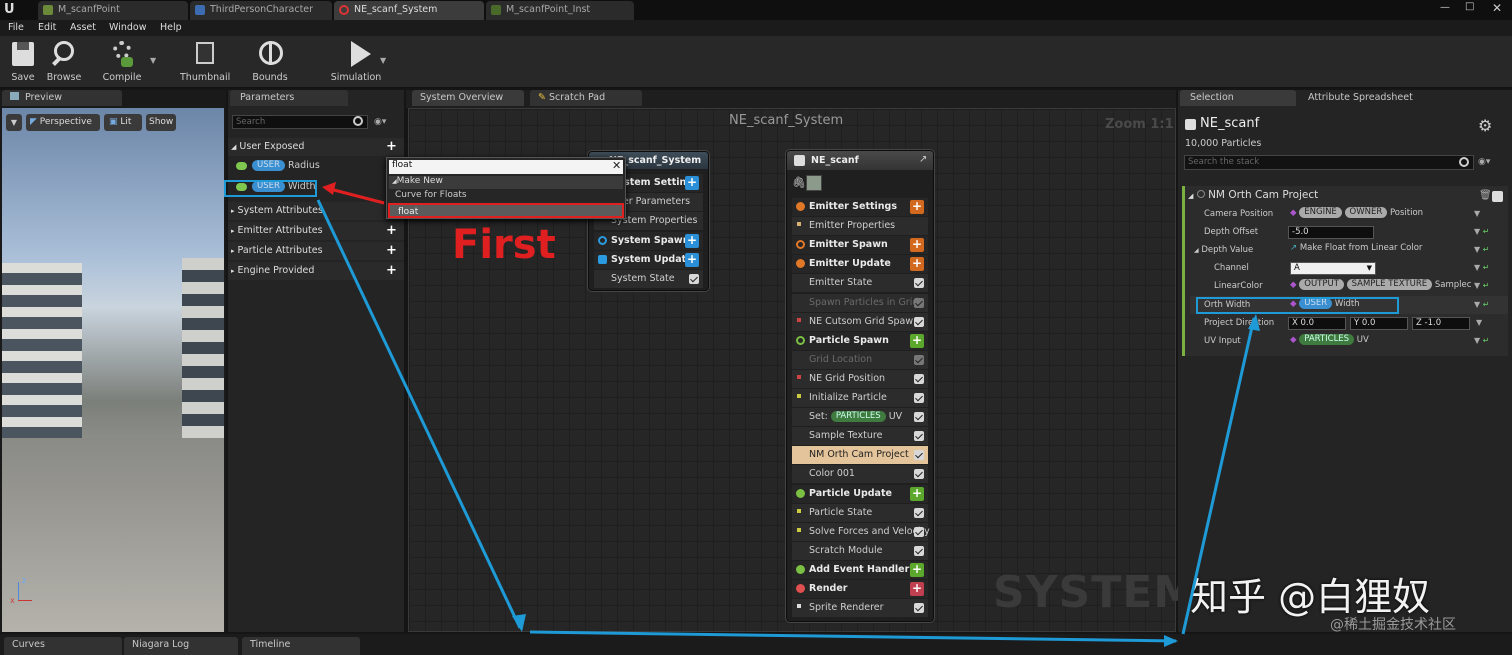 Image resolution: width=1512 pixels, height=655 pixels. What do you see at coordinates (353, 193) in the screenshot?
I see `red-annotation-arrow` at bounding box center [353, 193].